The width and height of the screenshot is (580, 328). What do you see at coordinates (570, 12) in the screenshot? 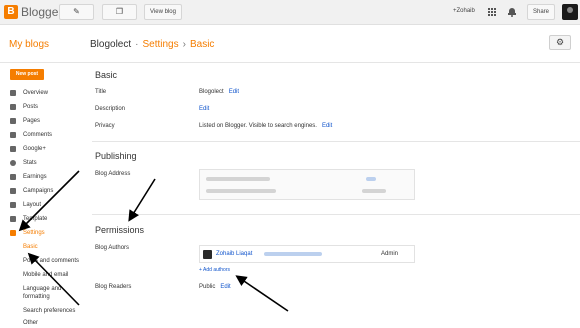
I see `avatar` at bounding box center [570, 12].